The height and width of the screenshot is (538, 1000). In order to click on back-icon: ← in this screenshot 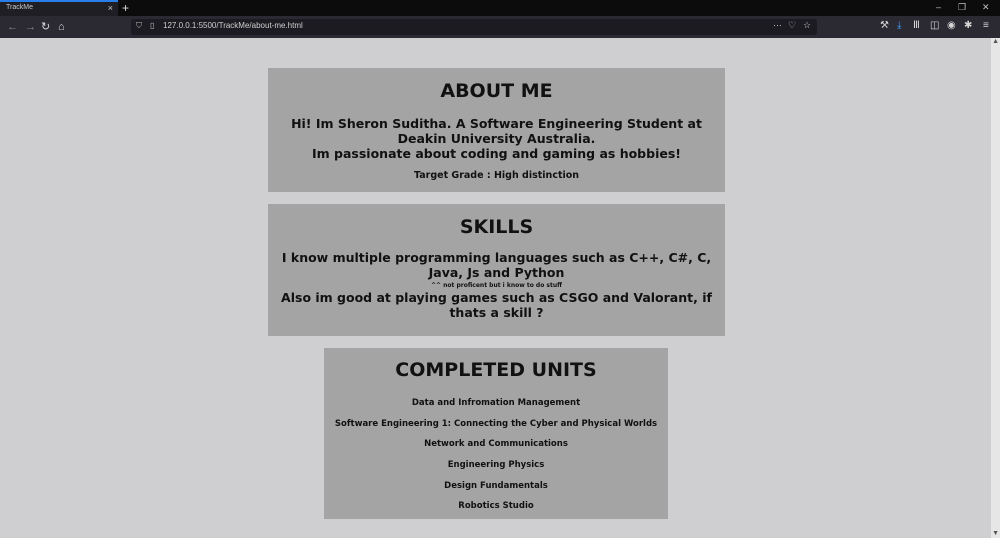, I will do `click(12, 27)`.